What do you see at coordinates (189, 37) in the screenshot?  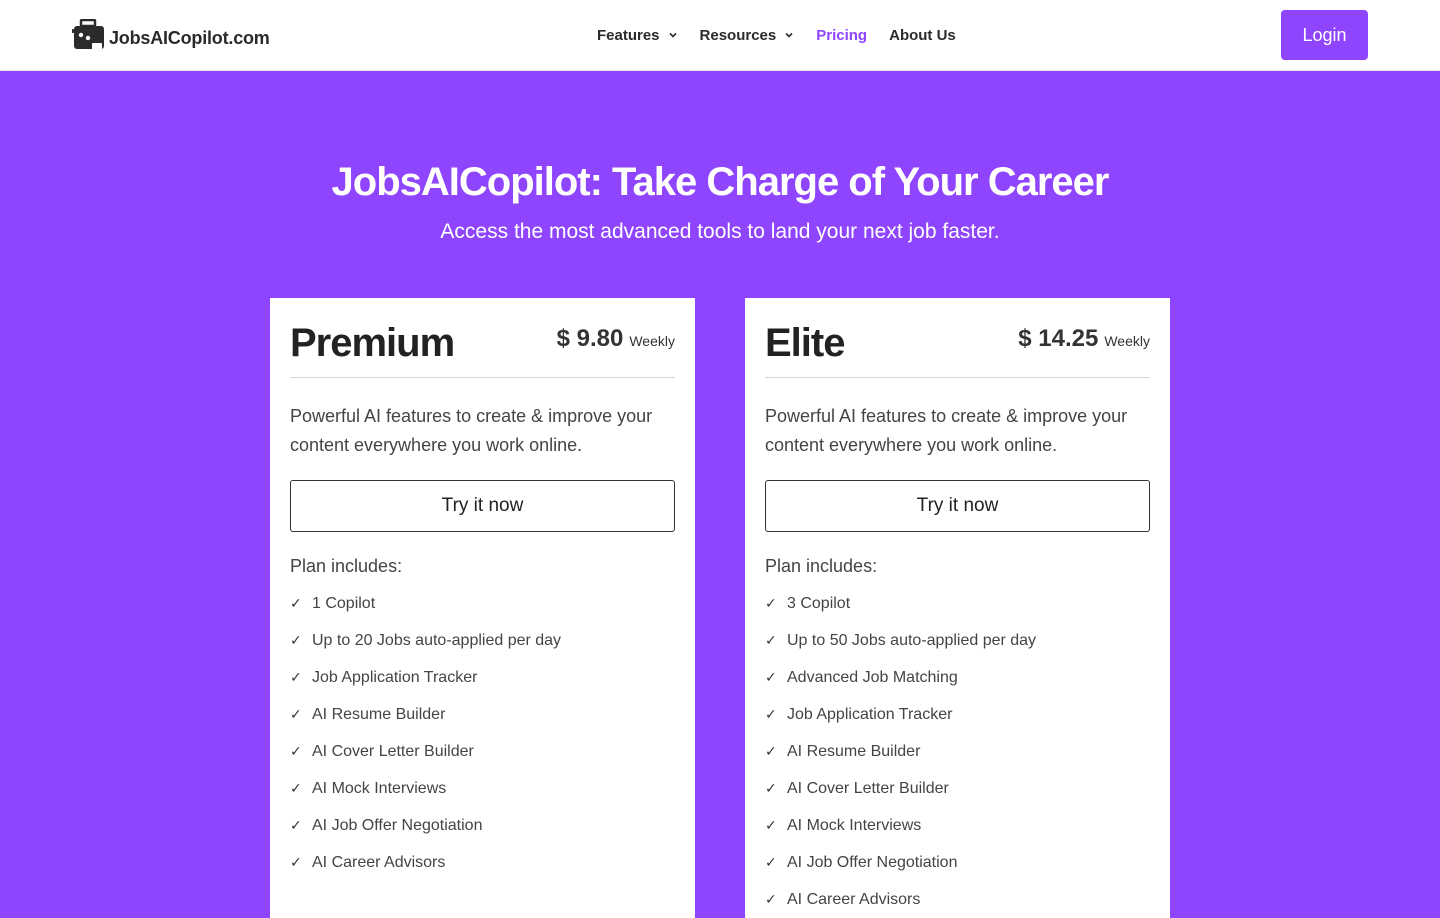 I see `logo-text: JobsAICopilot.com` at bounding box center [189, 37].